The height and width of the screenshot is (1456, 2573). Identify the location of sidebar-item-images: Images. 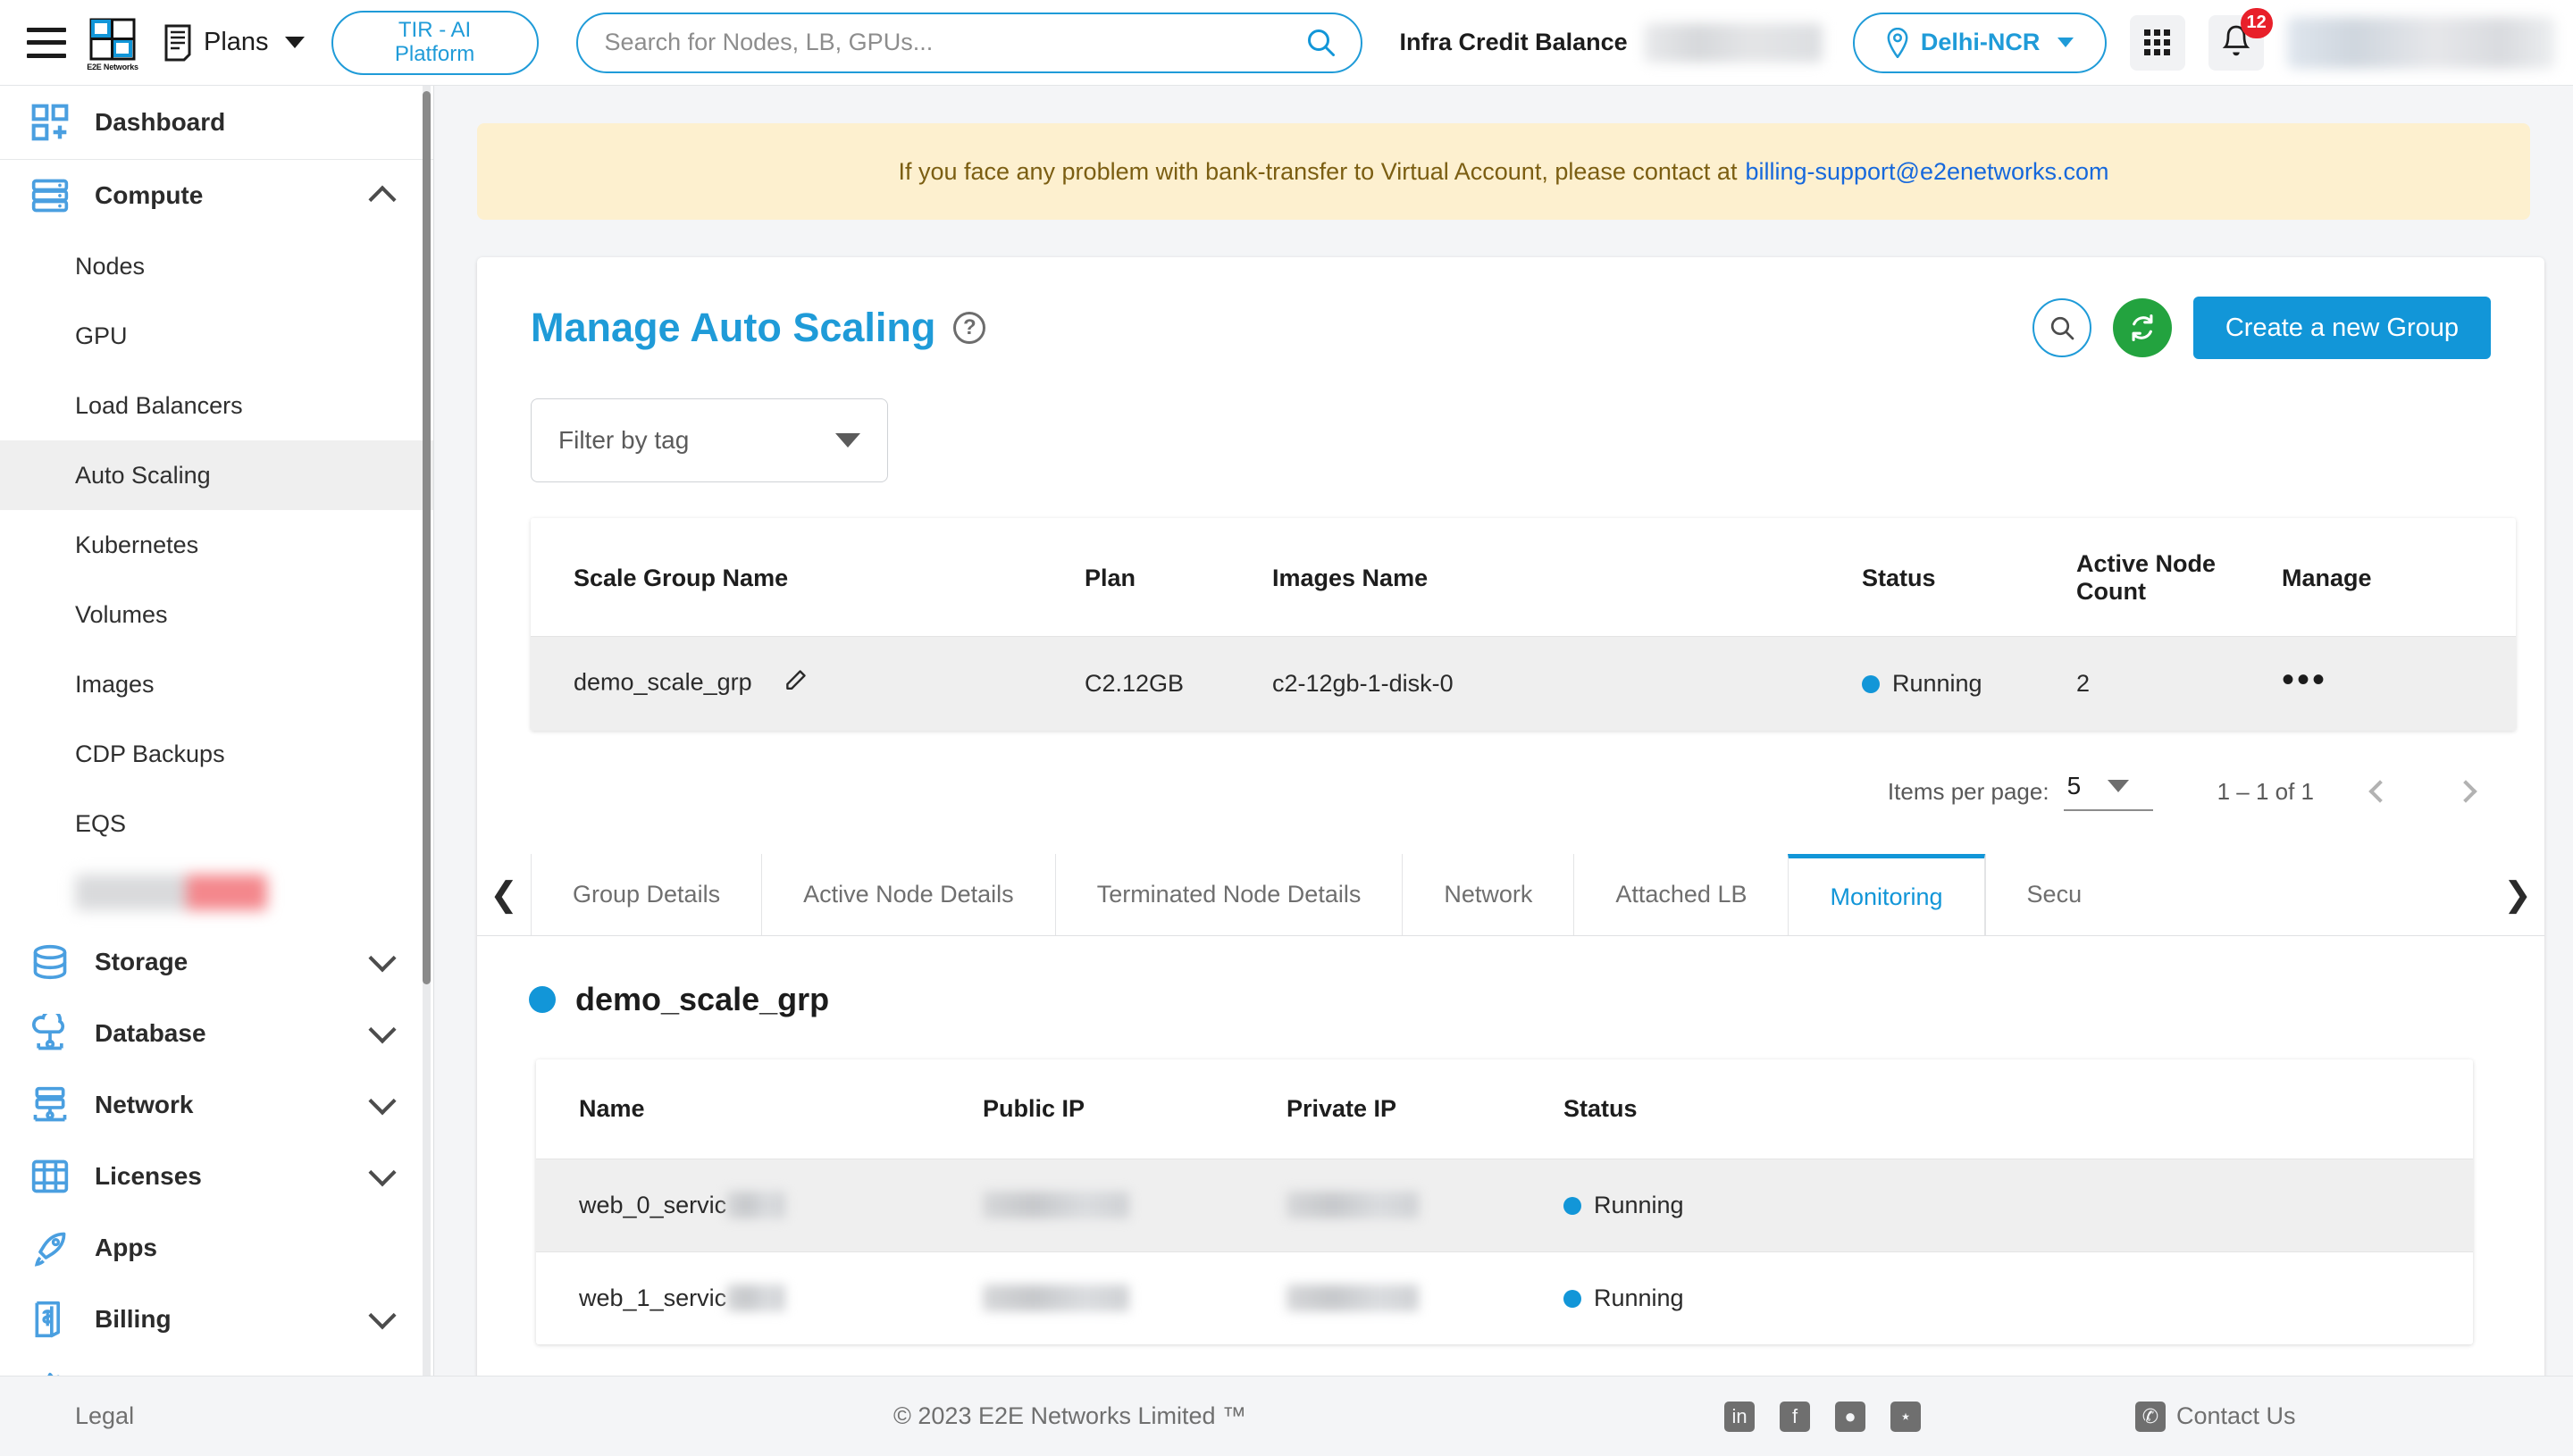
(216, 684).